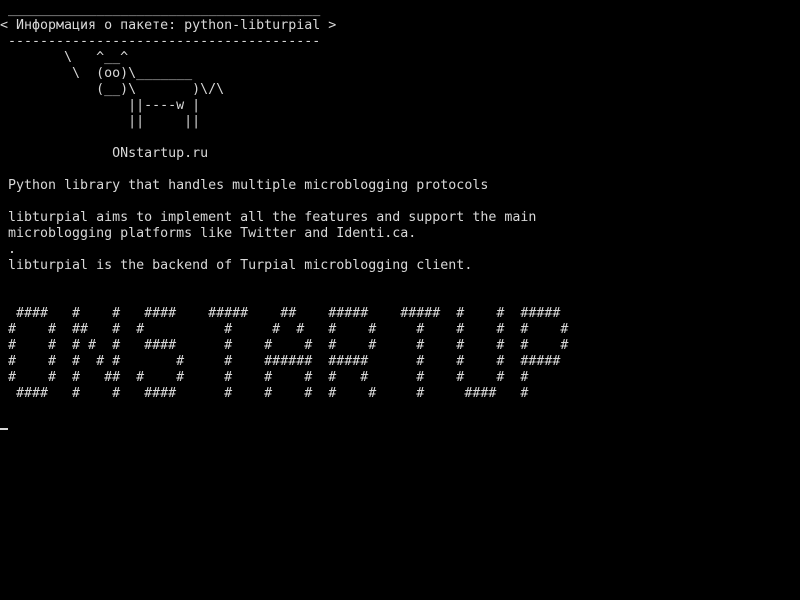 The width and height of the screenshot is (800, 600). Describe the element at coordinates (100, 121) in the screenshot. I see `cow-art-line-5: || ||` at that location.